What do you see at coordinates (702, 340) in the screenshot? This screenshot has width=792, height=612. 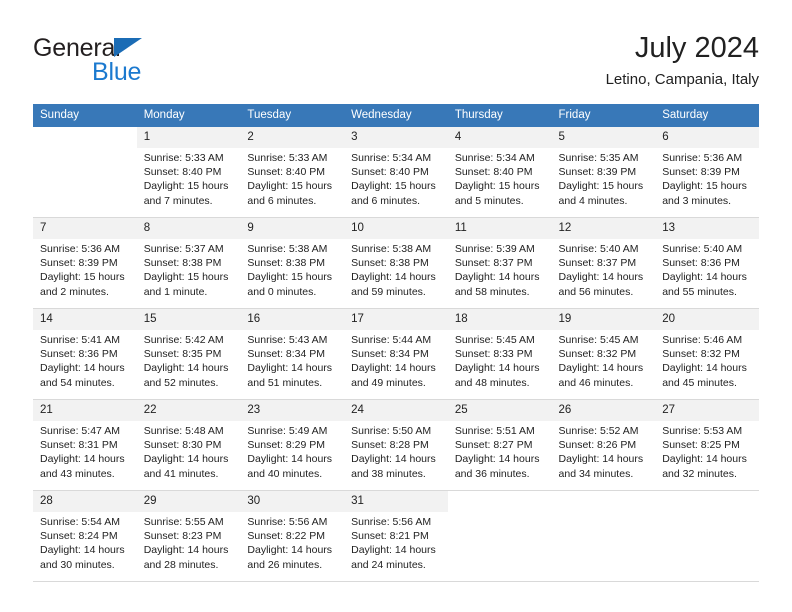 I see `sunrise-text: Sunrise: 5:46 AM` at bounding box center [702, 340].